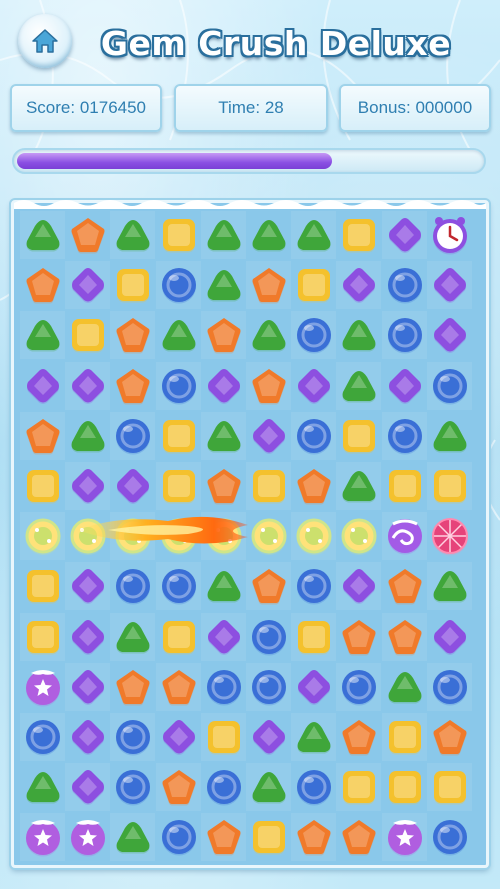  What do you see at coordinates (43, 687) in the screenshot?
I see `star-gem` at bounding box center [43, 687].